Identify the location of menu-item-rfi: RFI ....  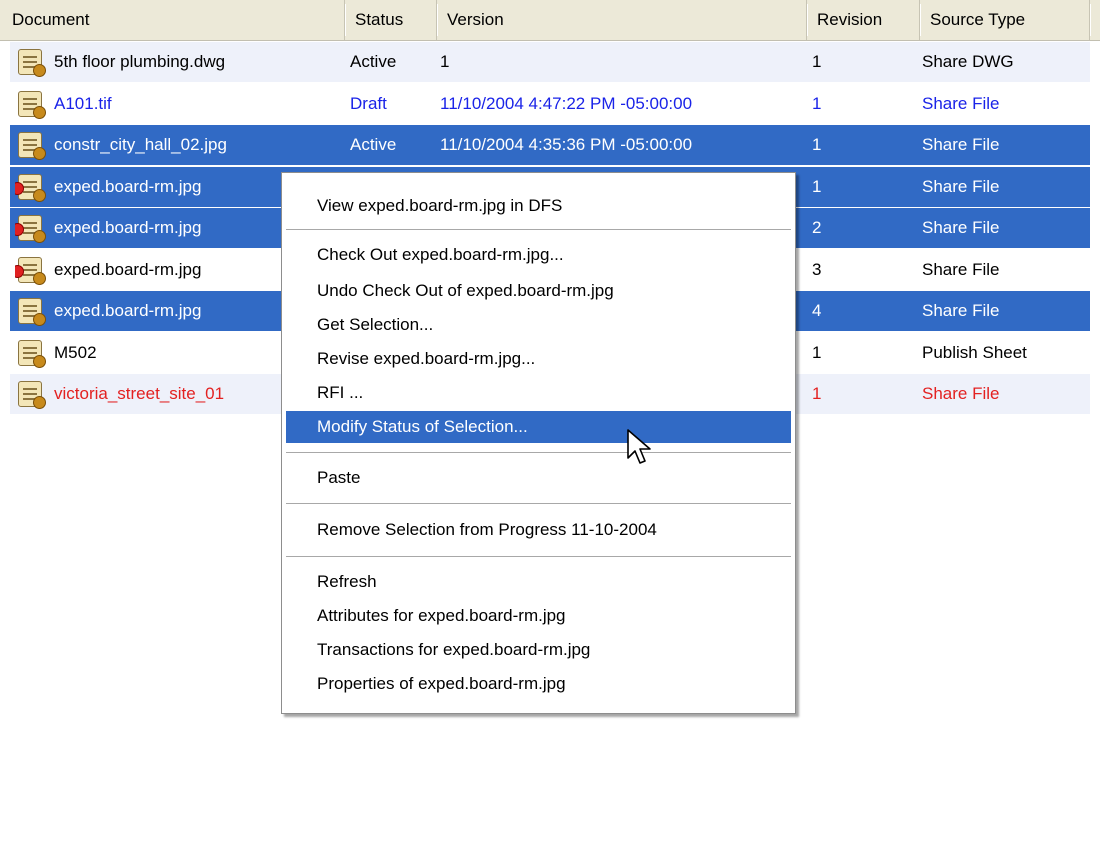
(538, 393).